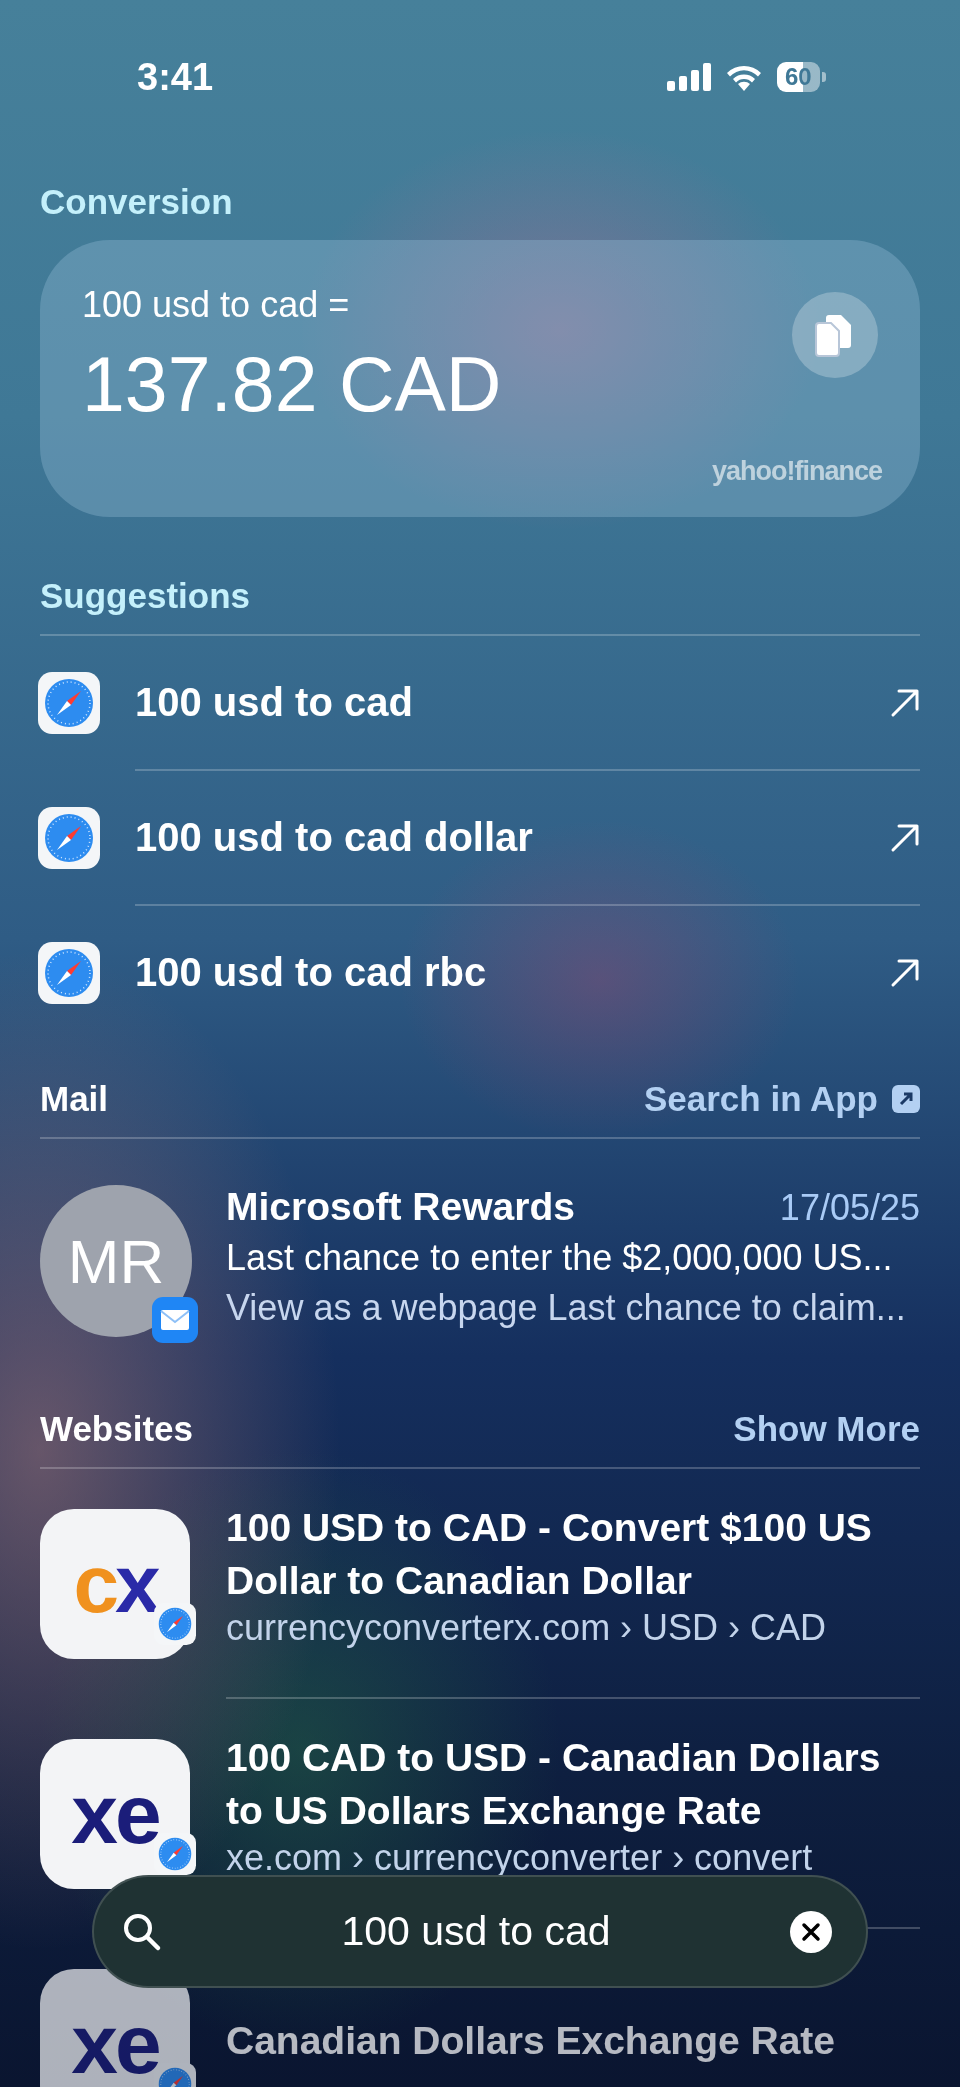 The height and width of the screenshot is (2087, 960). What do you see at coordinates (117, 1429) in the screenshot?
I see `section-heading: Websites` at bounding box center [117, 1429].